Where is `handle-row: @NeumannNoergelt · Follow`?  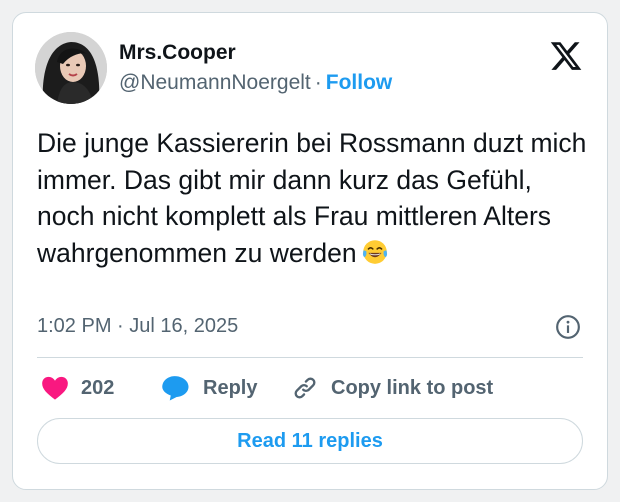
handle-row: @NeumannNoergelt · Follow is located at coordinates (255, 83).